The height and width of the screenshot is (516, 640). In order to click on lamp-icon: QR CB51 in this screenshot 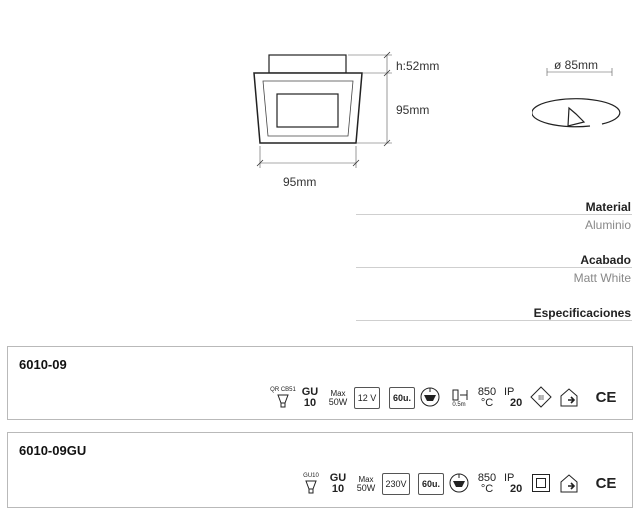, I will do `click(283, 398)`.